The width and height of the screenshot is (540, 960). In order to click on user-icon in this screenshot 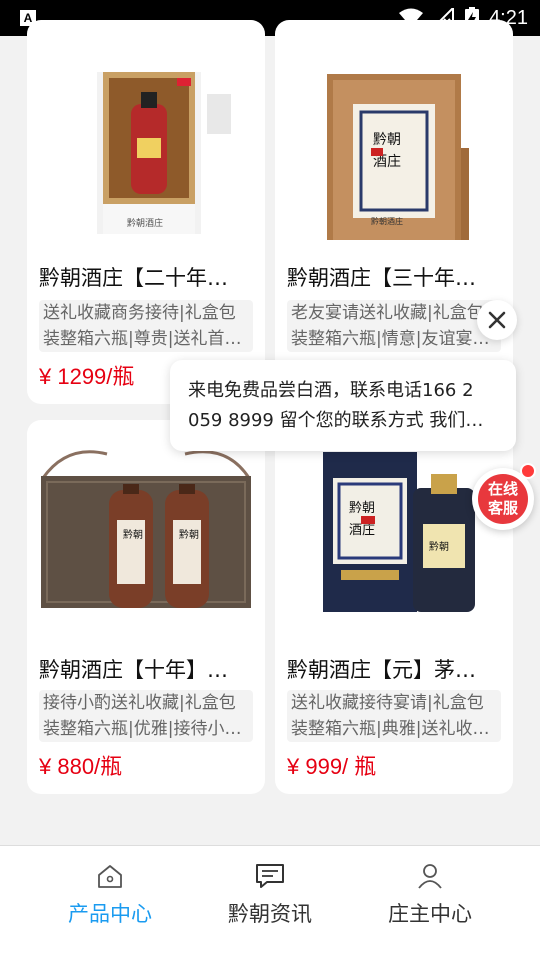, I will do `click(430, 876)`.